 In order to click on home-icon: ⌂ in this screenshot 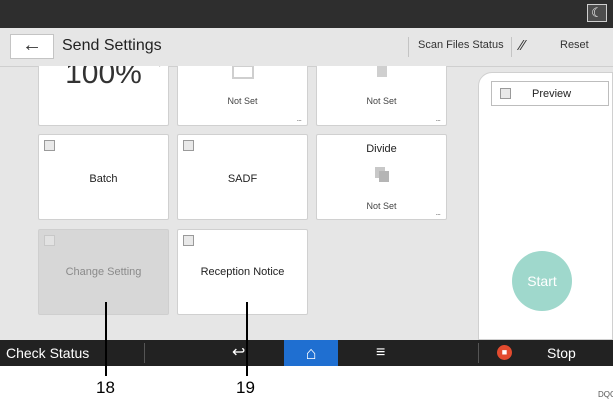, I will do `click(311, 353)`.